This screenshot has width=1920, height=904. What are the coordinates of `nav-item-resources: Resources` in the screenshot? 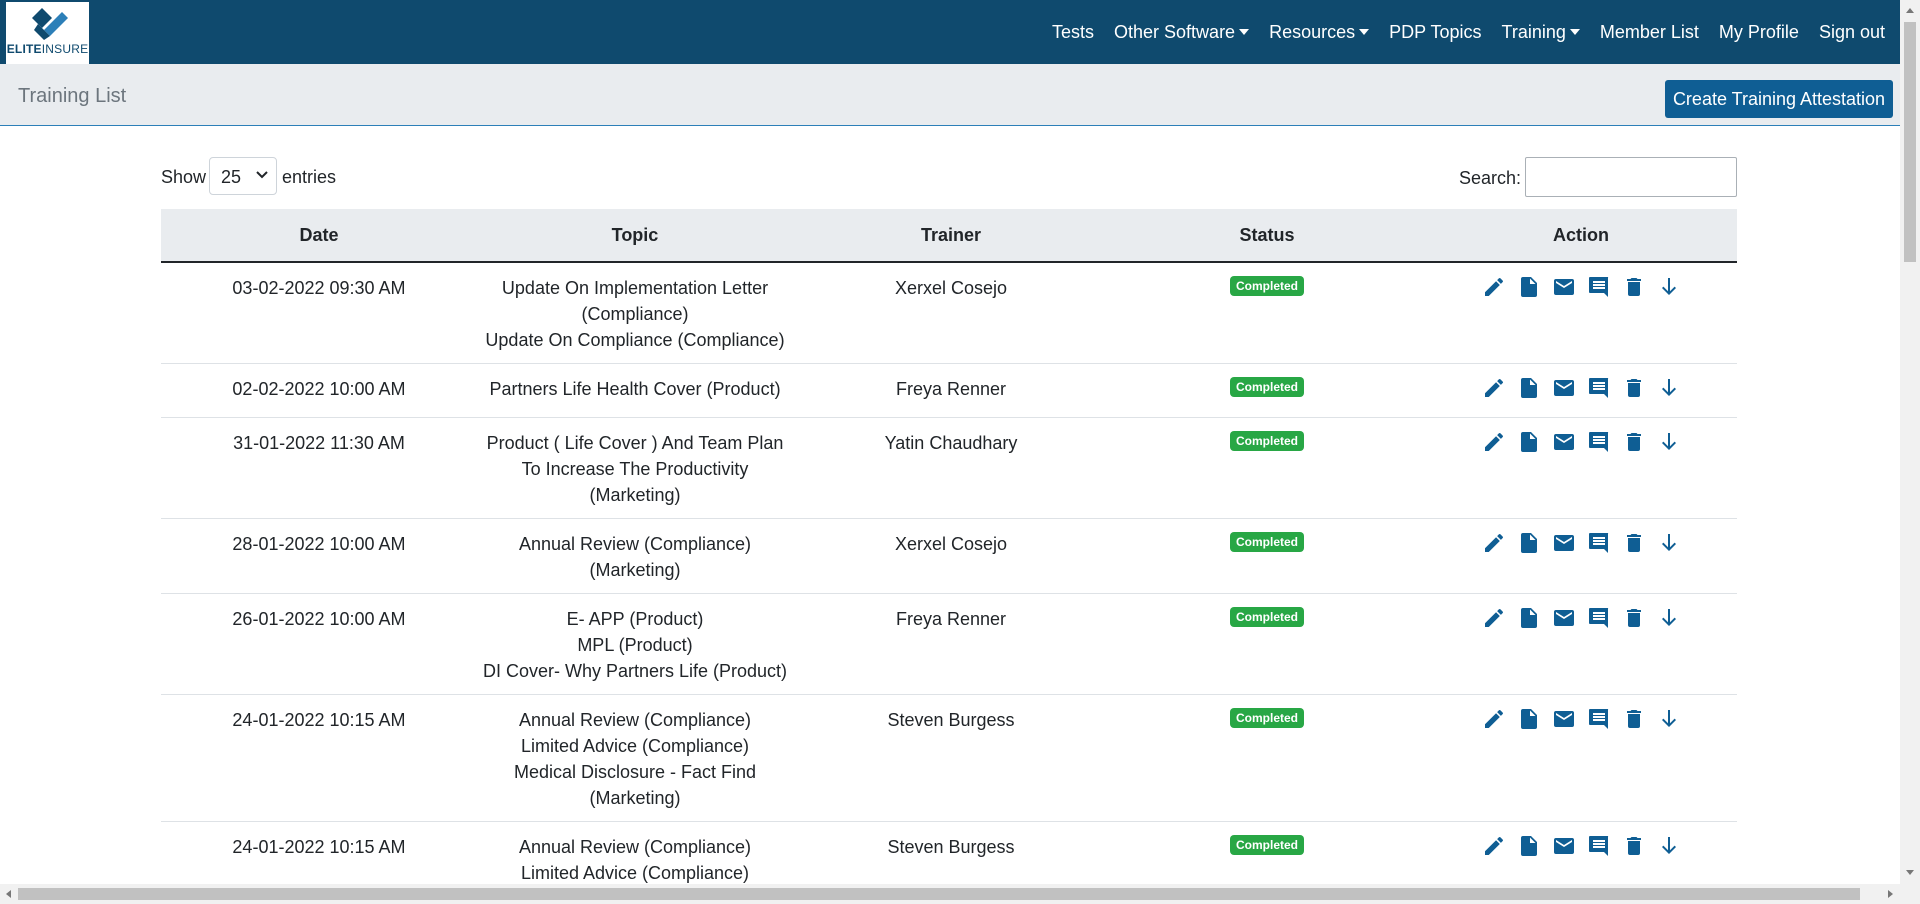 It's located at (1319, 32).